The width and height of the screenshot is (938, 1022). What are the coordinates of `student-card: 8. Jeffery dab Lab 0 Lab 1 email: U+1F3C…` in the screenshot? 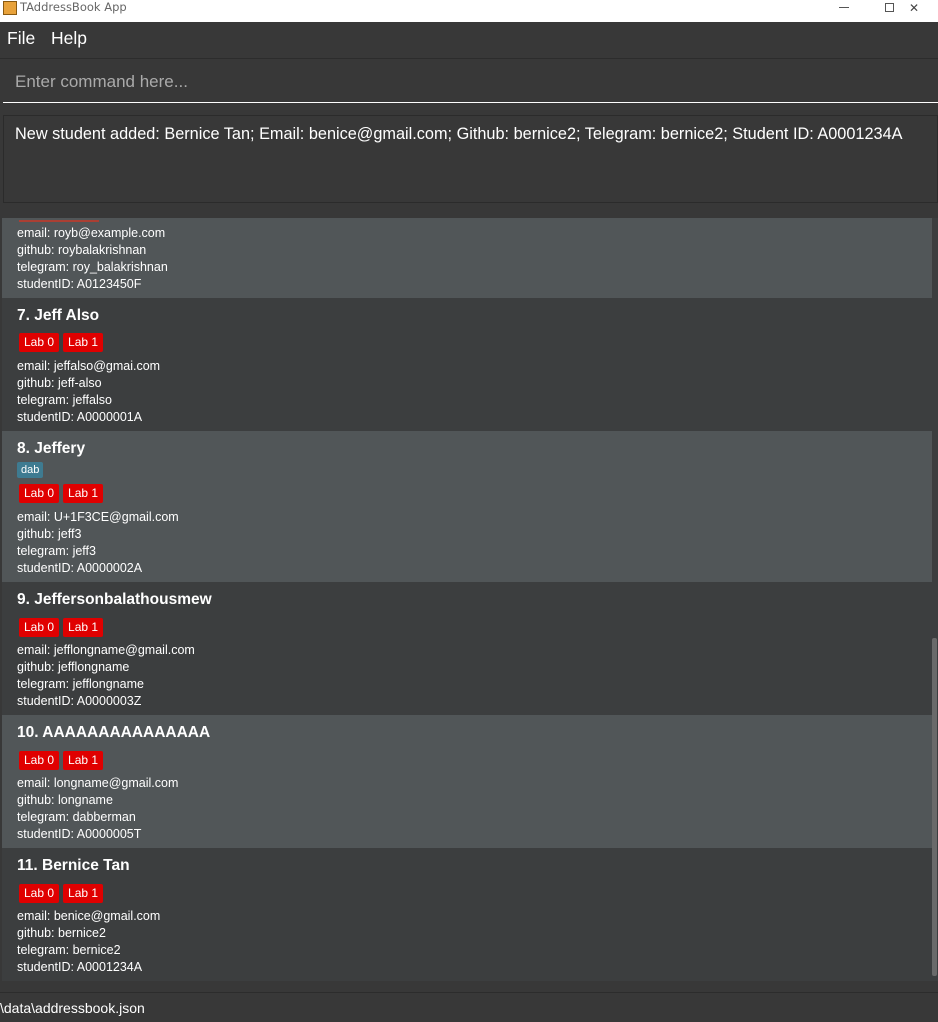 It's located at (467, 506).